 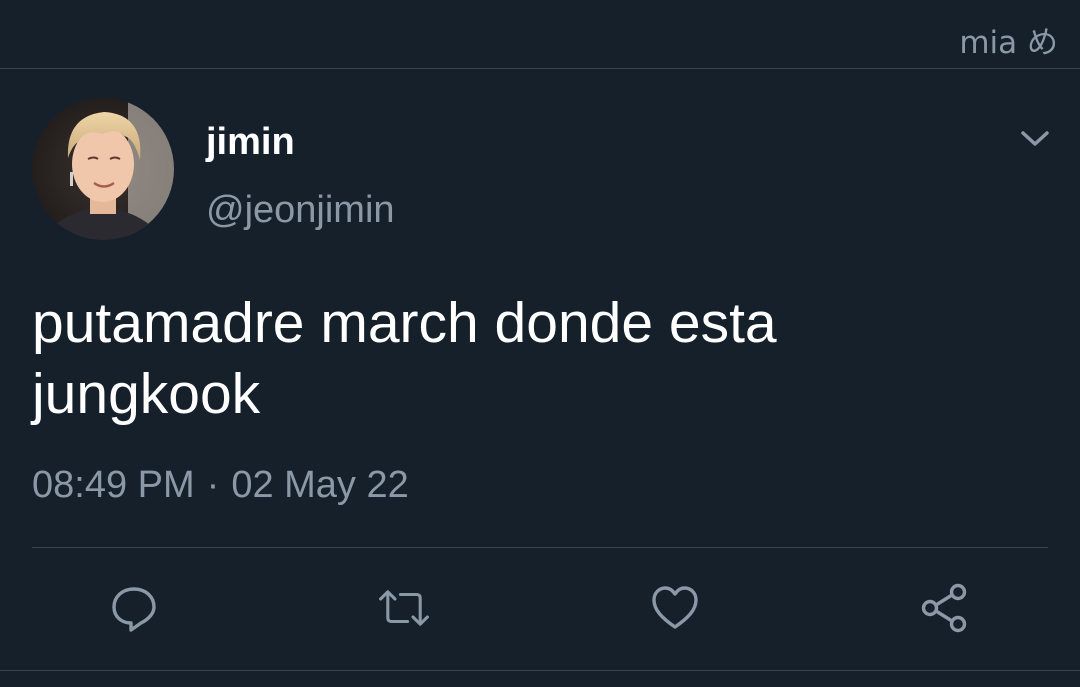 I want to click on action-bar, so click(x=540, y=608).